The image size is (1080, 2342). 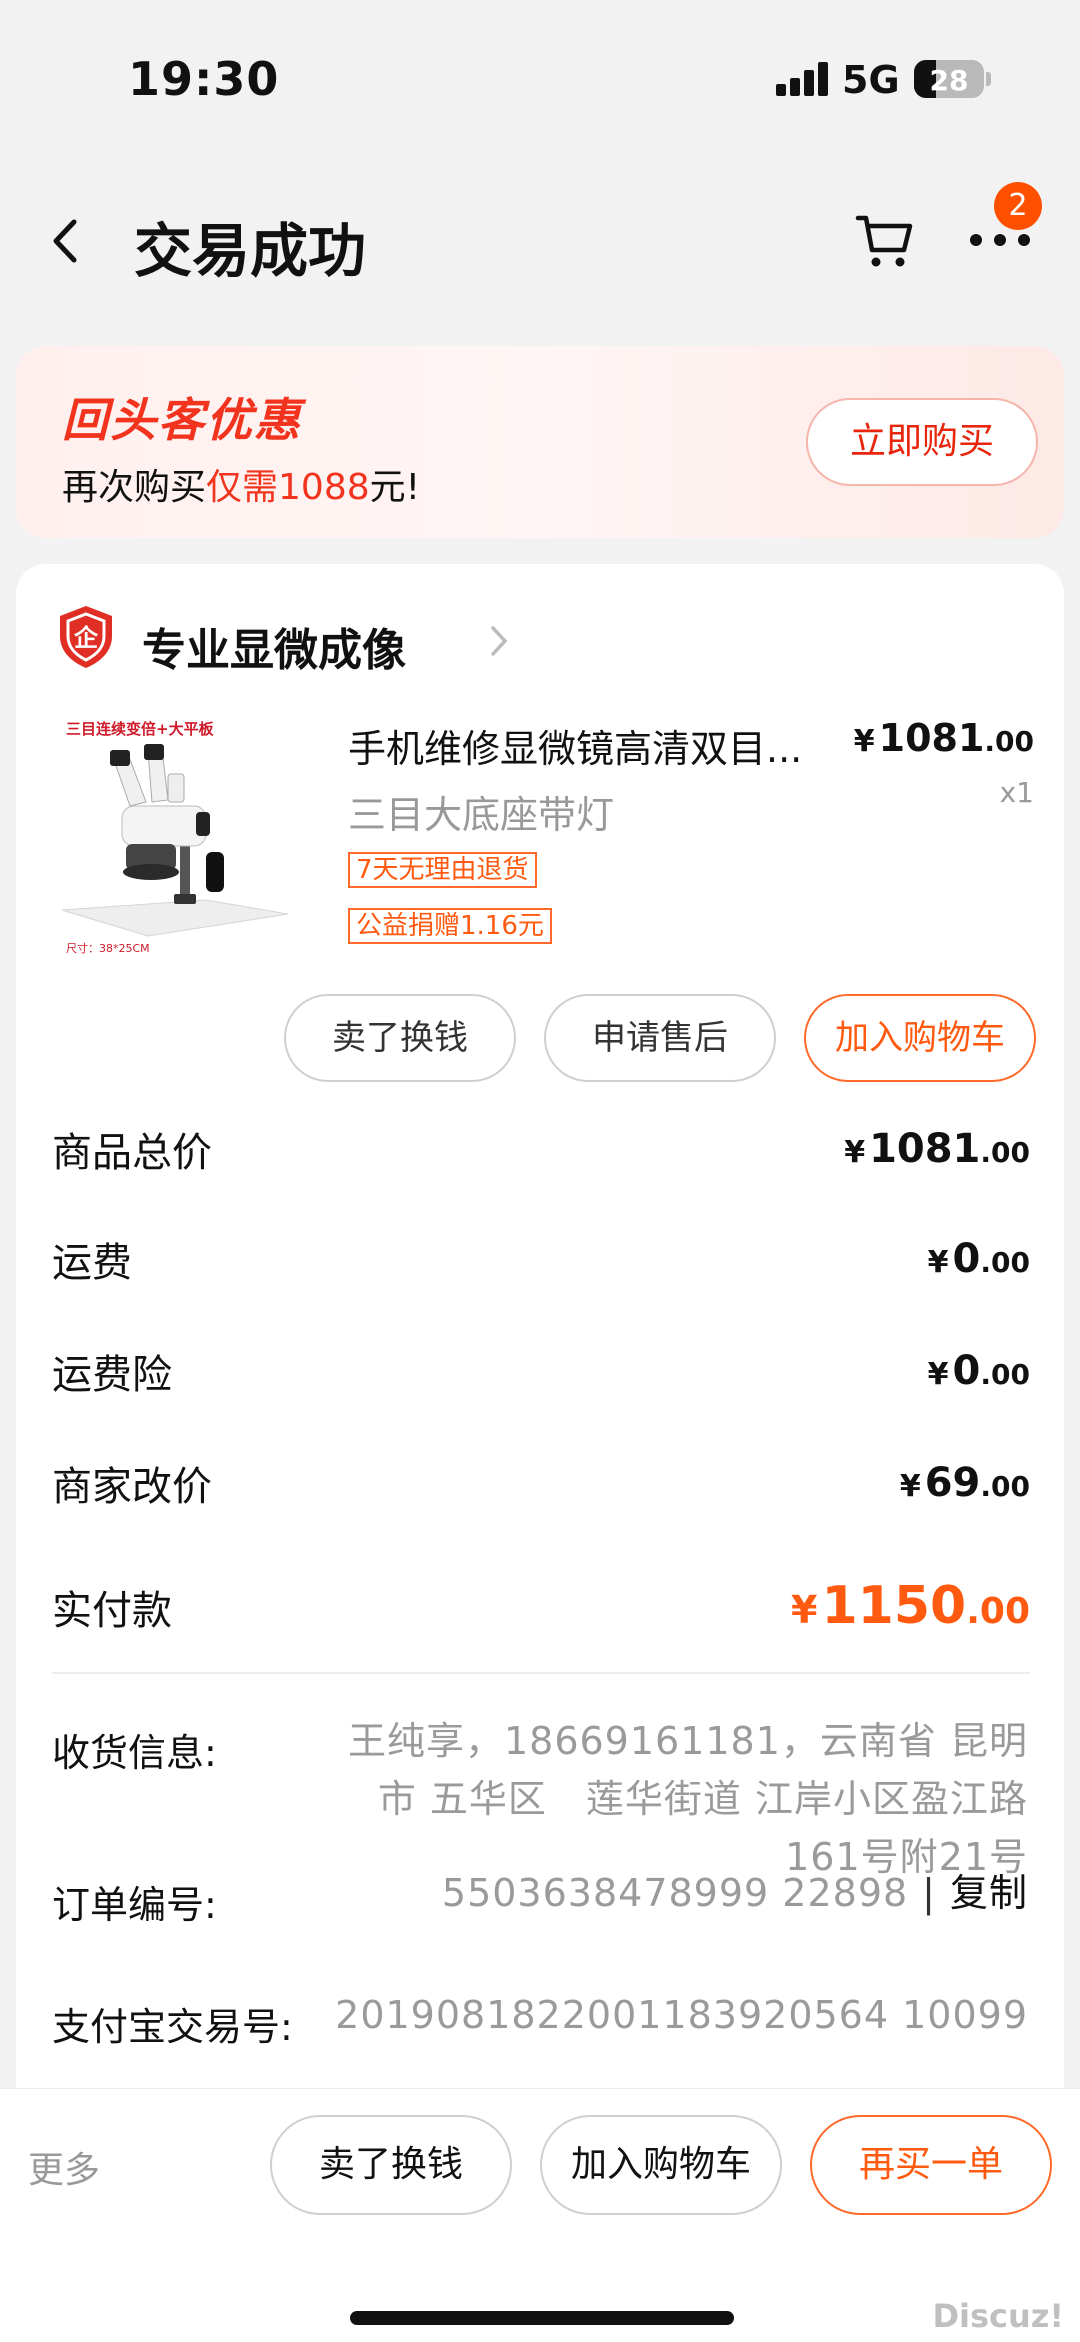 I want to click on microscope-image, so click(x=175, y=840).